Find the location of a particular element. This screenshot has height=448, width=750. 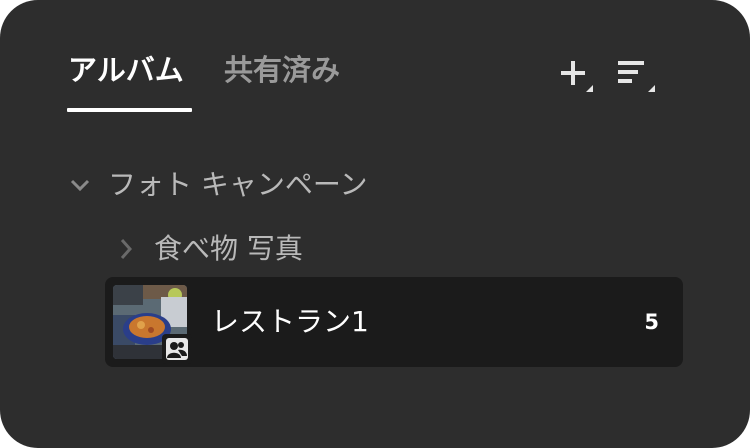

shared-people-icon is located at coordinates (177, 349).